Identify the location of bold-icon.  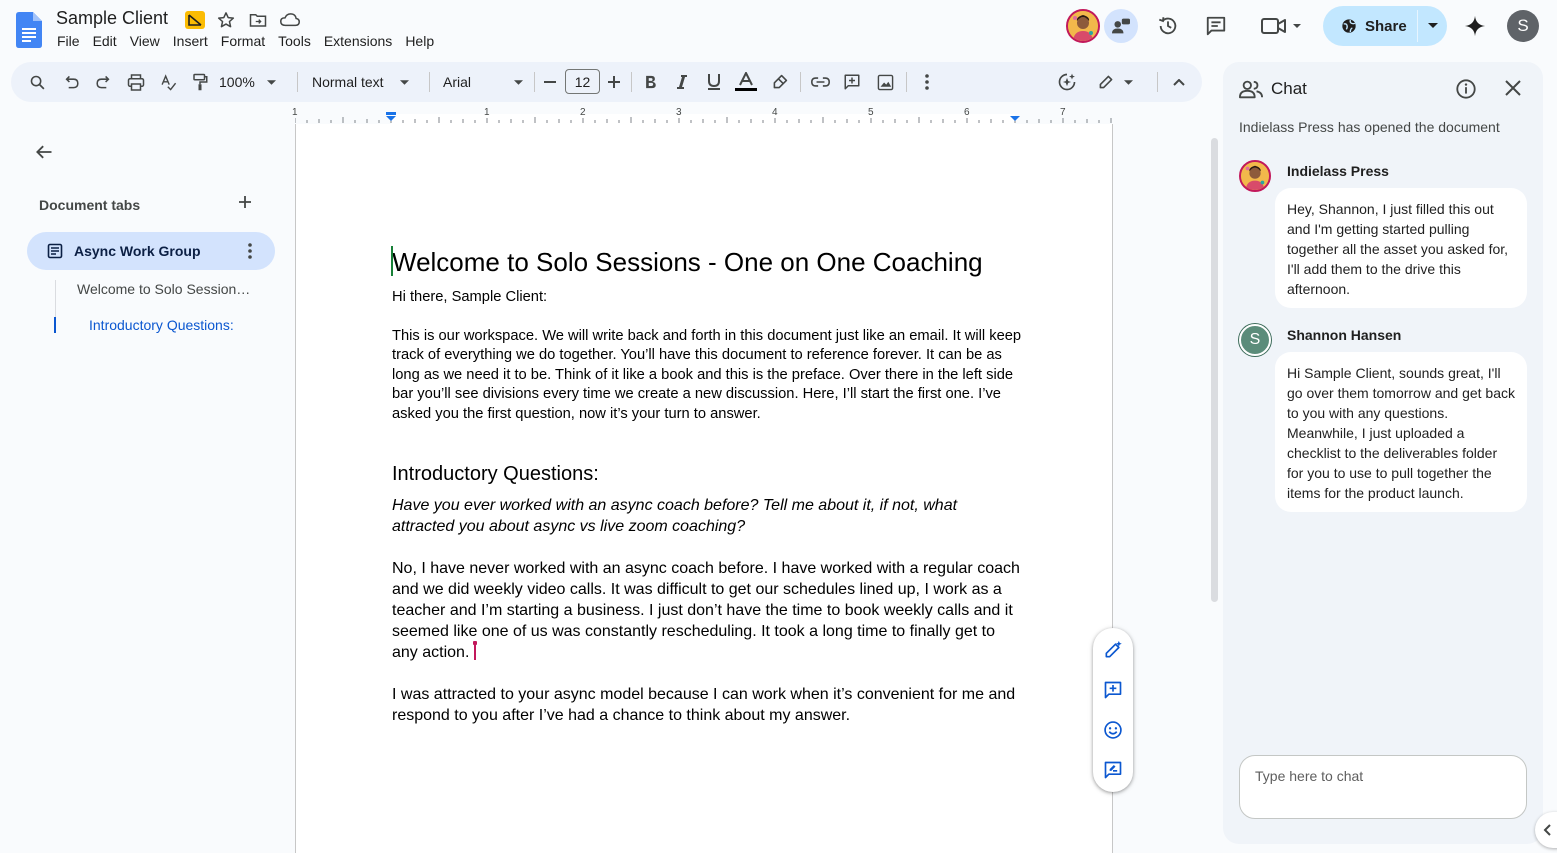
(650, 82).